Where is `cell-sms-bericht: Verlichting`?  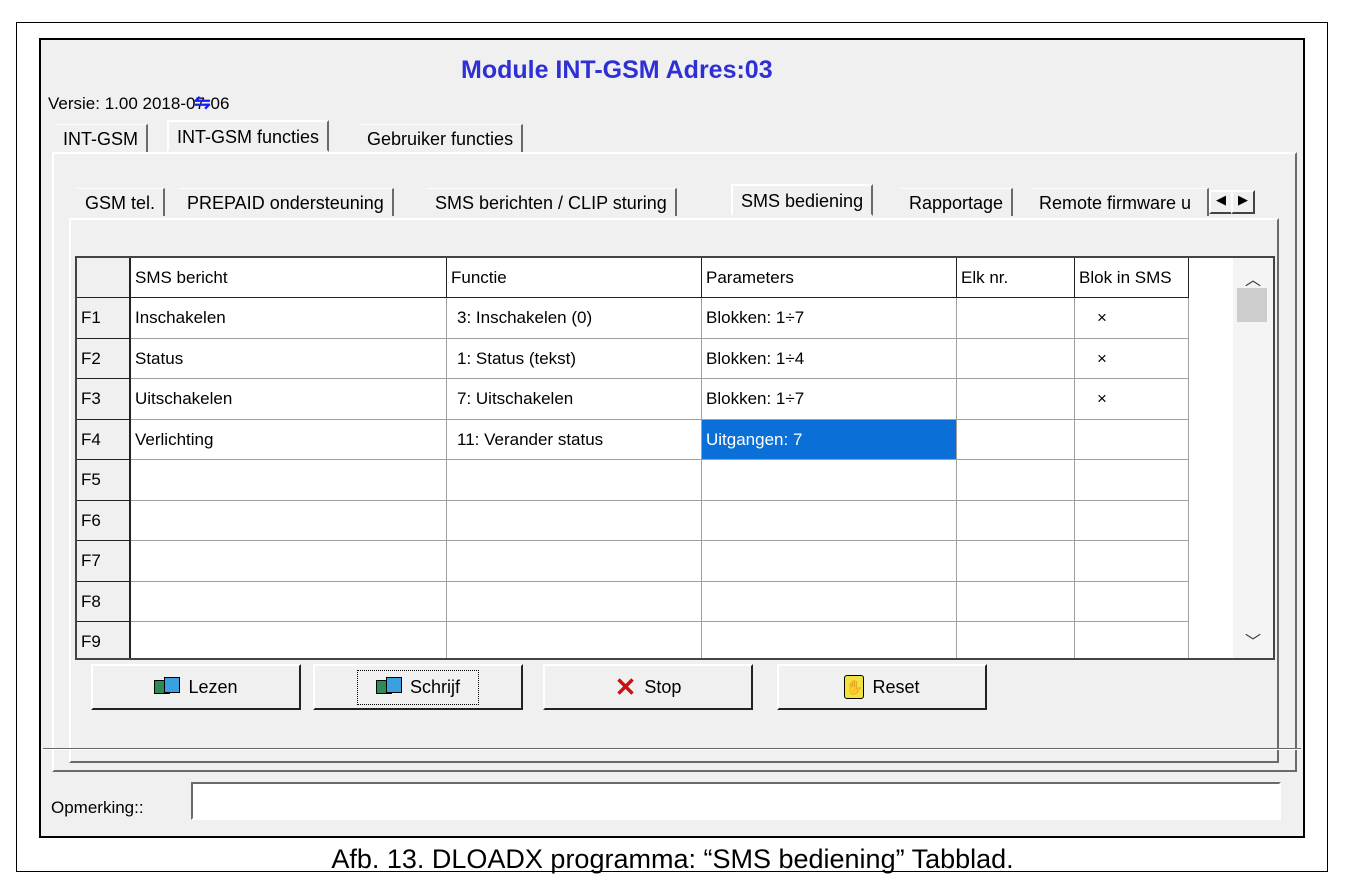
cell-sms-bericht: Verlichting is located at coordinates (289, 439).